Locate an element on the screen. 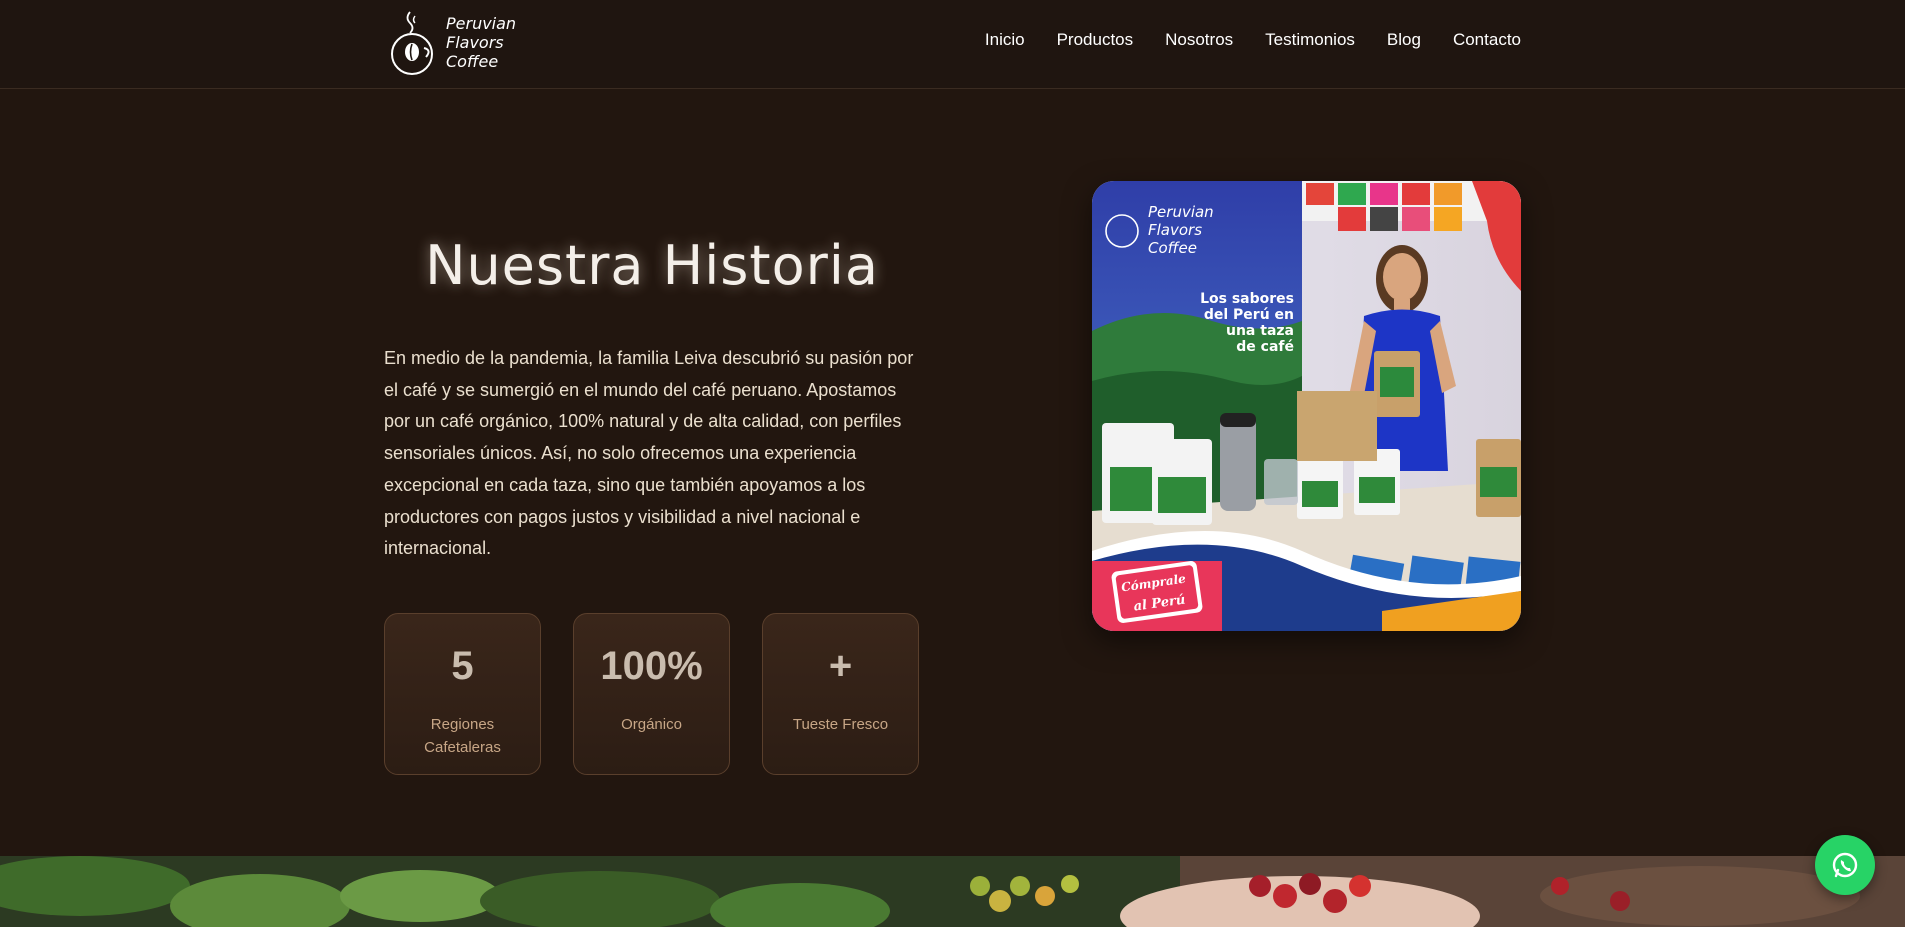  coffee-plant-banner is located at coordinates (952, 891).